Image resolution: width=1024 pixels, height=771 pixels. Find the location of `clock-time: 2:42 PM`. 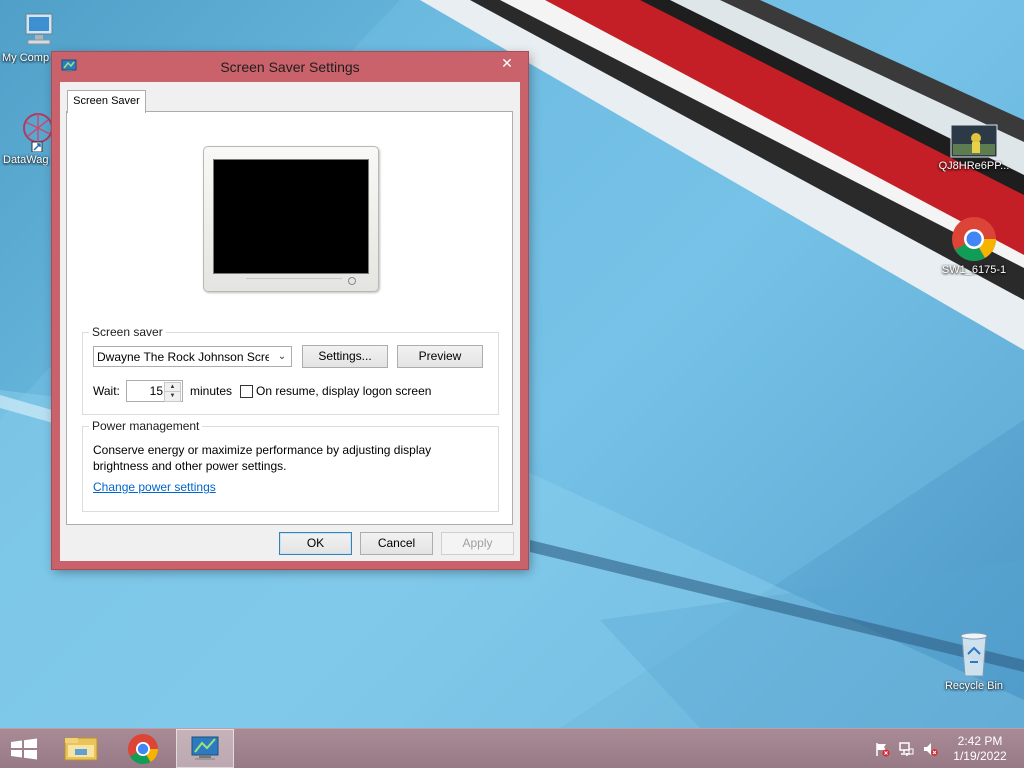

clock-time: 2:42 PM is located at coordinates (980, 741).